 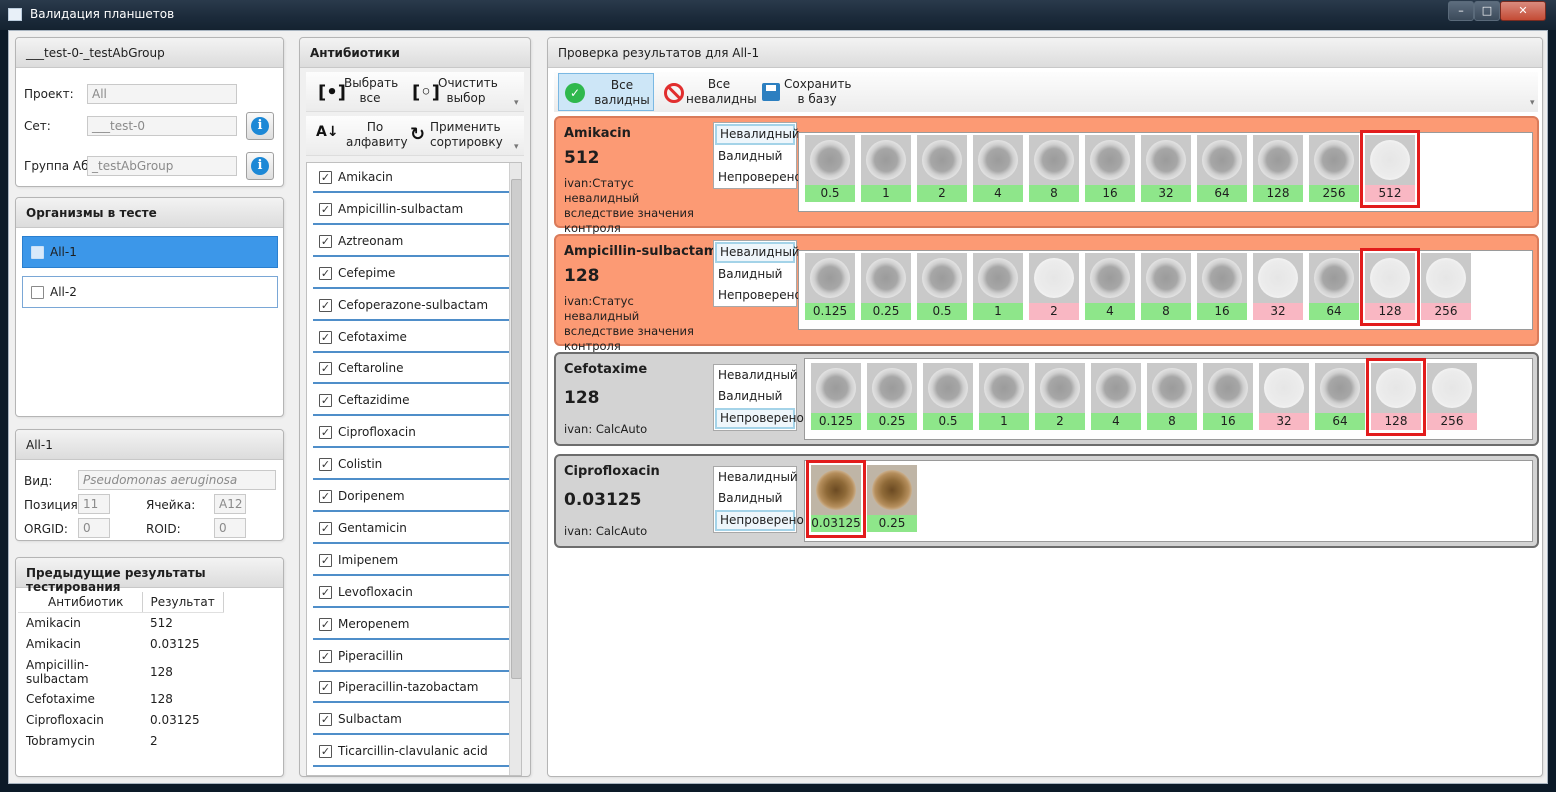 What do you see at coordinates (162, 166) in the screenshot?
I see `group-field: _testAbGroup` at bounding box center [162, 166].